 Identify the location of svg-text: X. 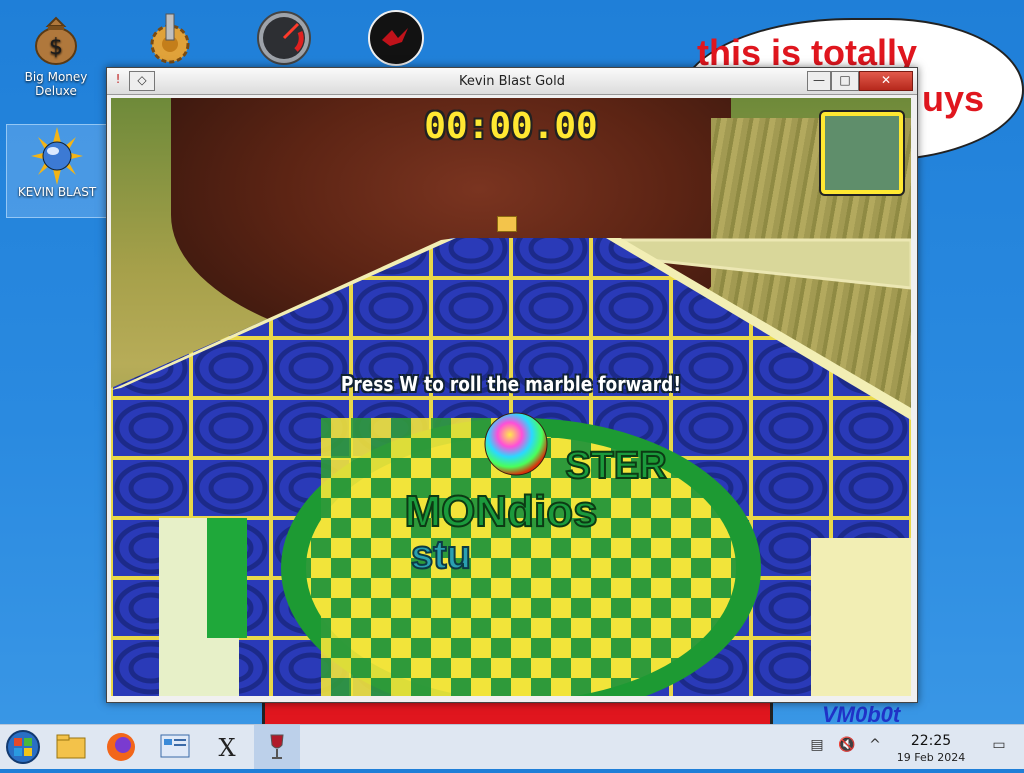
(226, 748).